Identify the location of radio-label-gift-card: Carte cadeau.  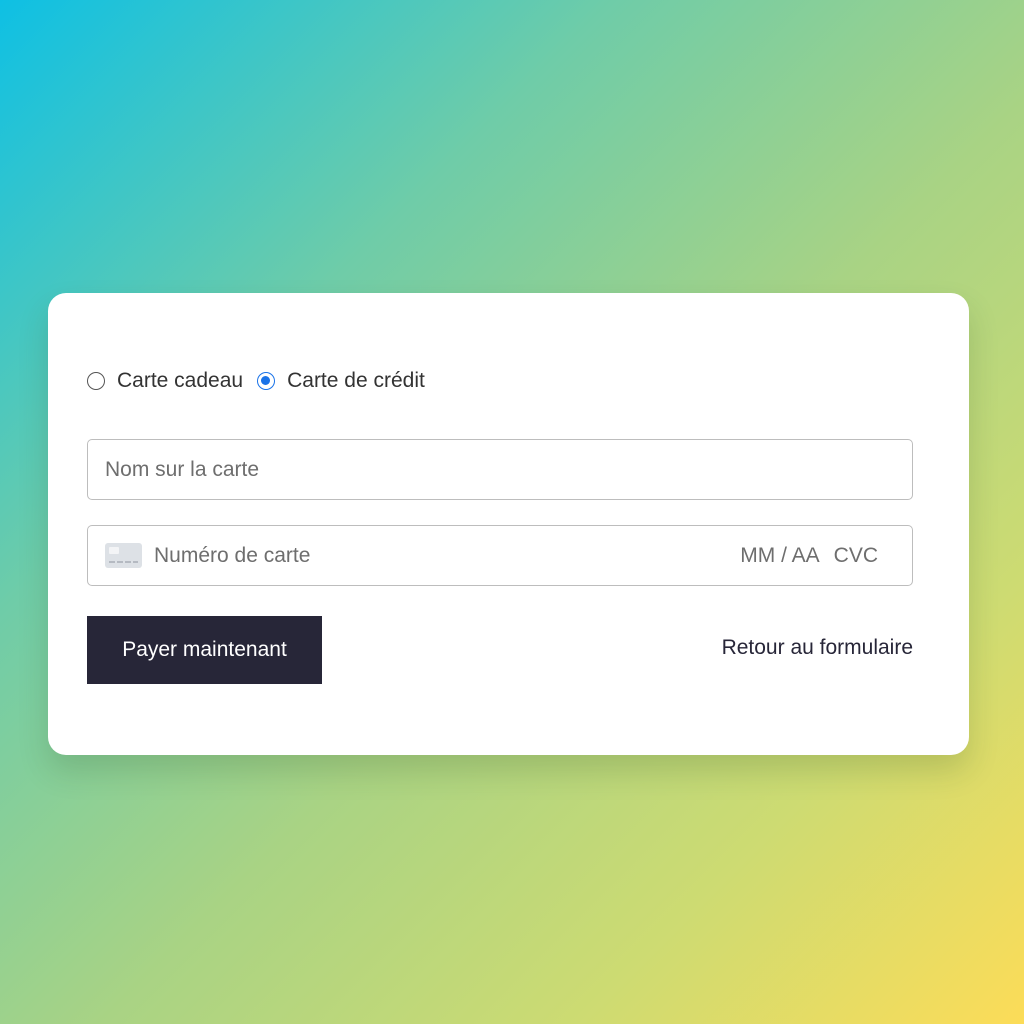
(180, 380).